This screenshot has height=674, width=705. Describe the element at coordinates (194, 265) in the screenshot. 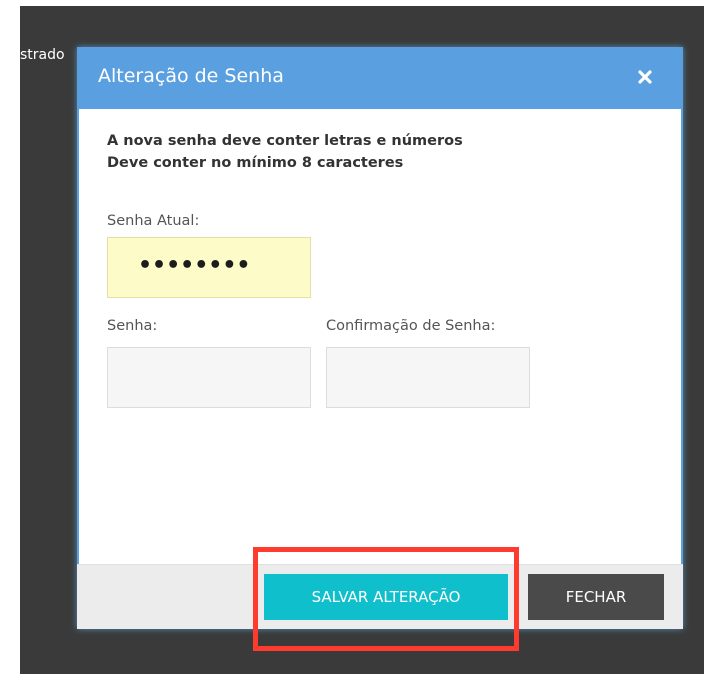

I see `current-password-value: ••••••••` at that location.